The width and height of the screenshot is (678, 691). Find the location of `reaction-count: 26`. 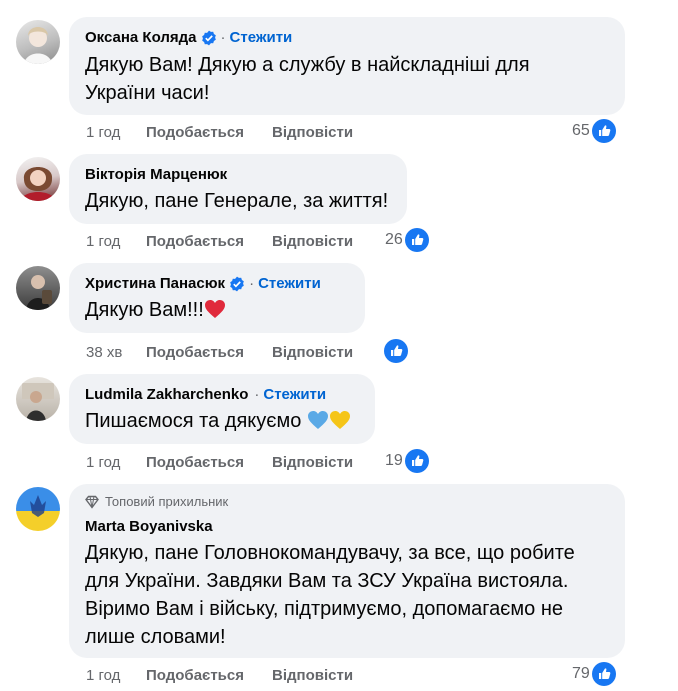

reaction-count: 26 is located at coordinates (407, 240).